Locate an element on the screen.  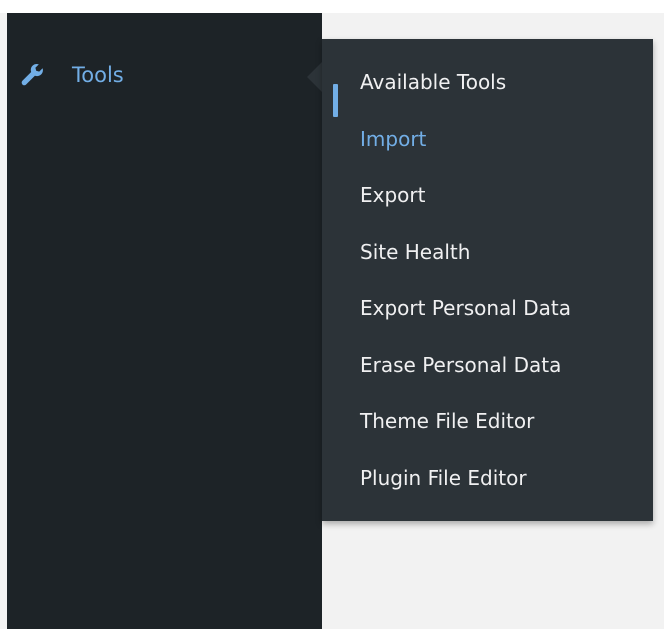
wrench-icon is located at coordinates (32, 75).